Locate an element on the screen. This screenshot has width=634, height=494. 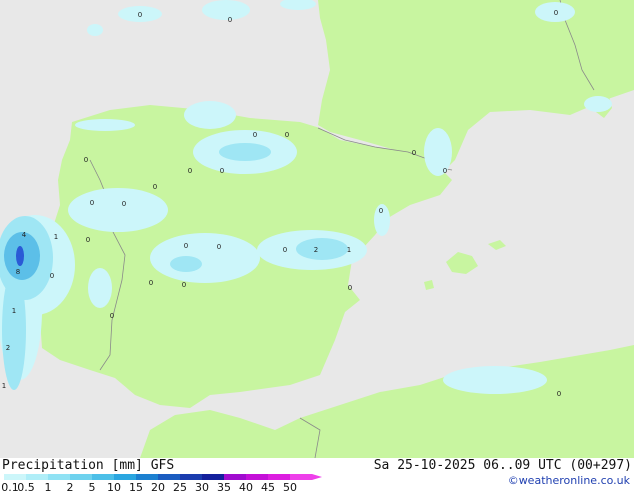
legend-tick-label: 30 is located at coordinates (202, 487).